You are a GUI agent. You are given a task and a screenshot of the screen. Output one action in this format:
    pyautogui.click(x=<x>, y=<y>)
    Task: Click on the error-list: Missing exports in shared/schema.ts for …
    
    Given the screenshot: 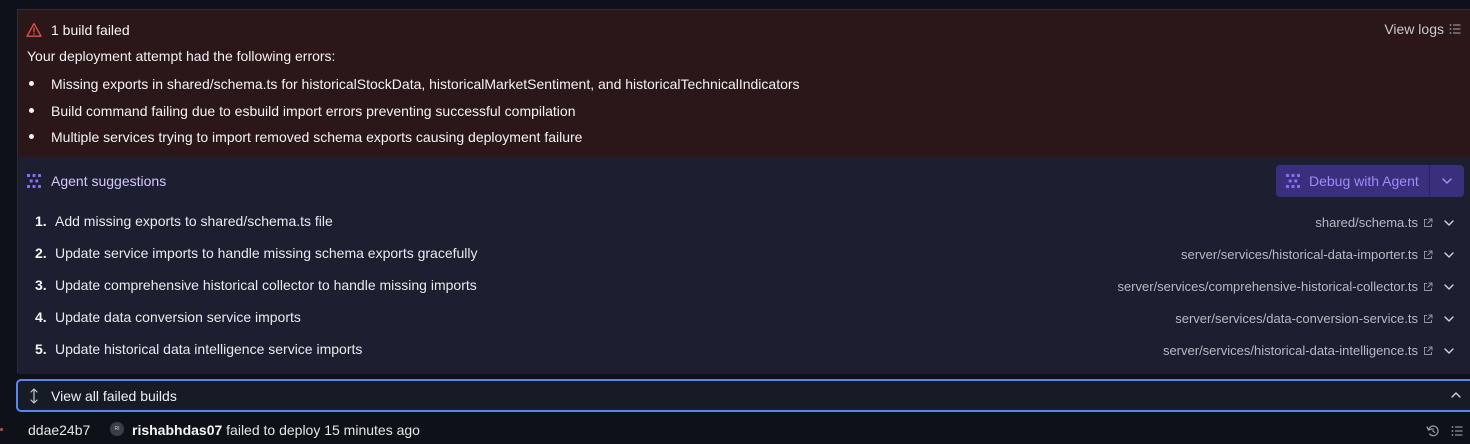 What is the action you would take?
    pyautogui.click(x=414, y=116)
    